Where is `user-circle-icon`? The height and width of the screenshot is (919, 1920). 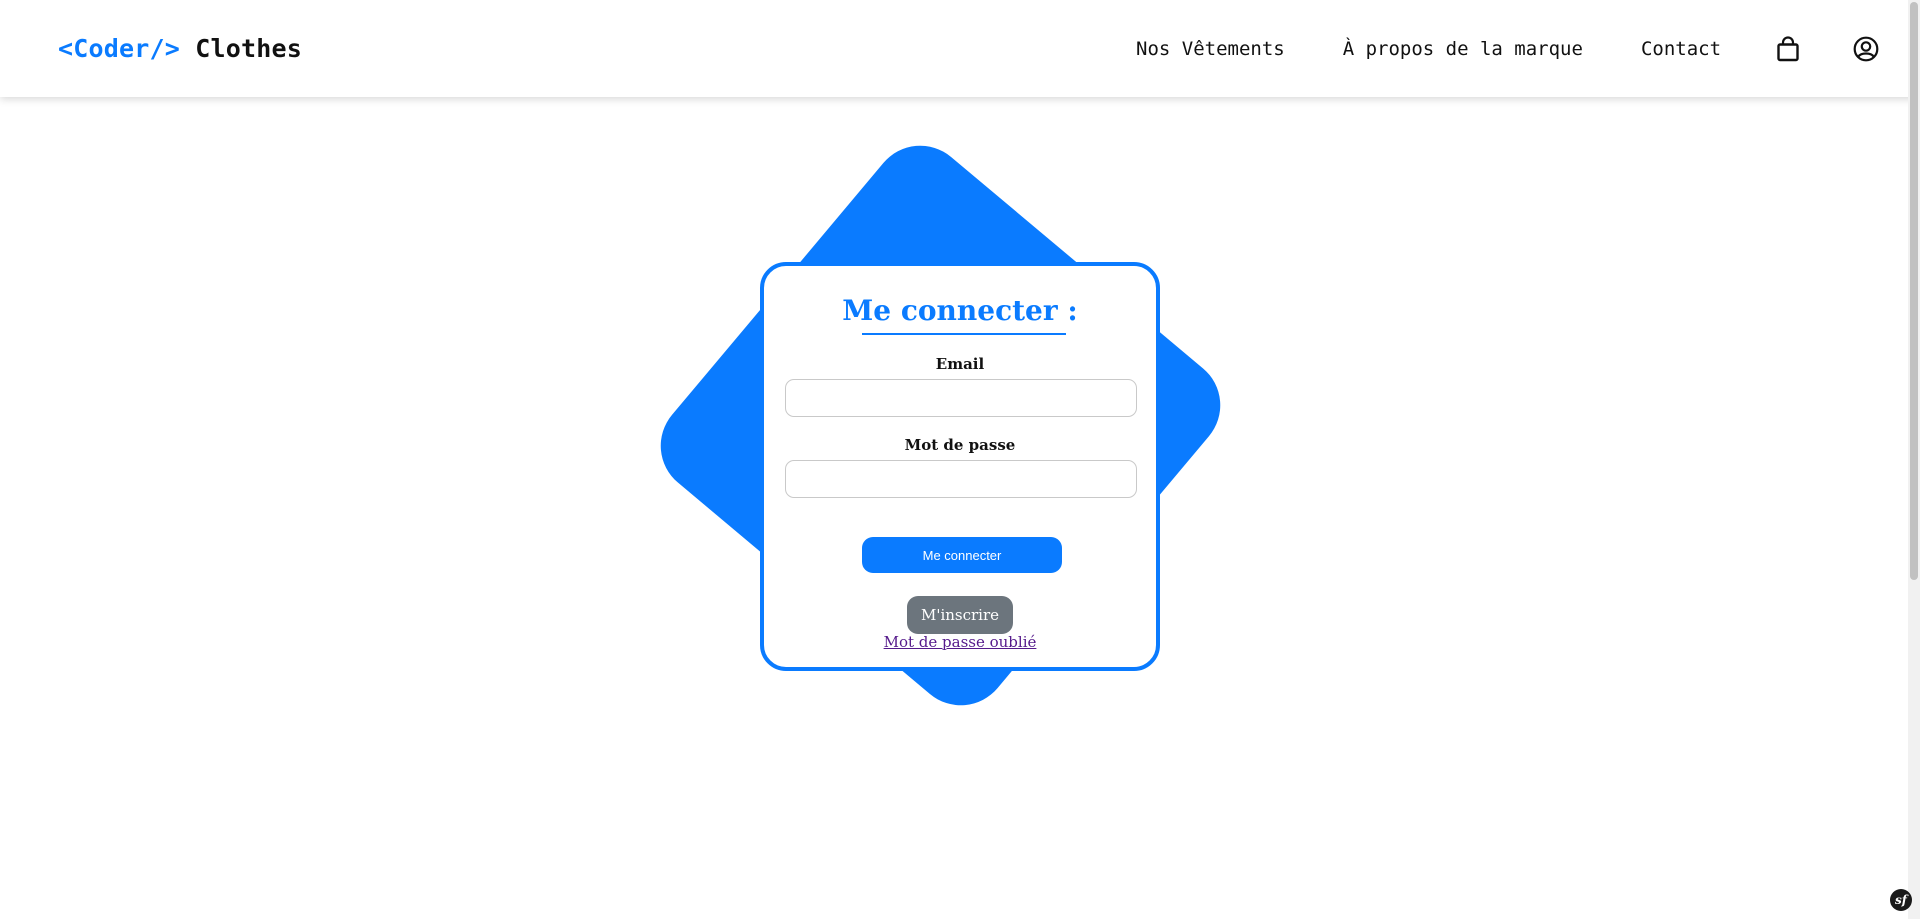
user-circle-icon is located at coordinates (1866, 49).